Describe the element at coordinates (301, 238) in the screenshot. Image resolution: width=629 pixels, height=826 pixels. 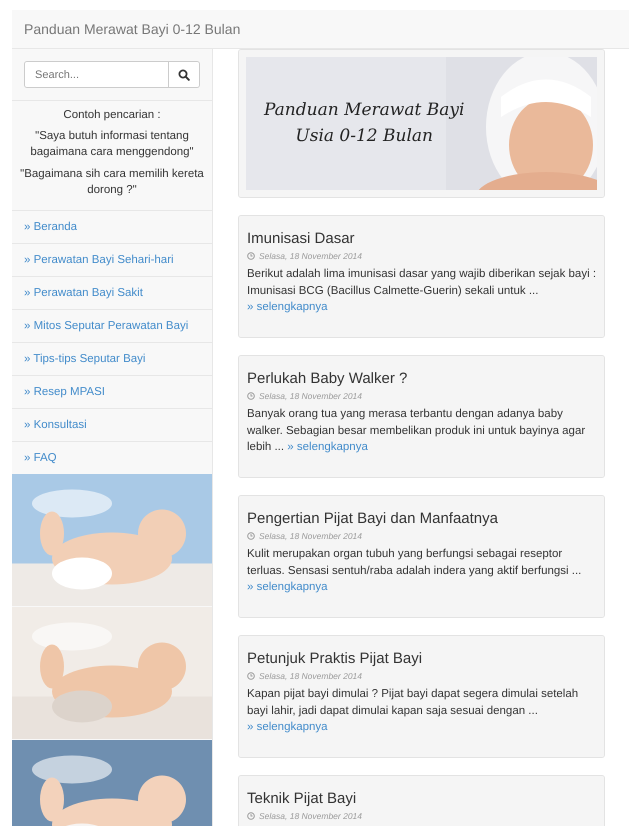
I see `post-title: Imunisasi Dasar` at that location.